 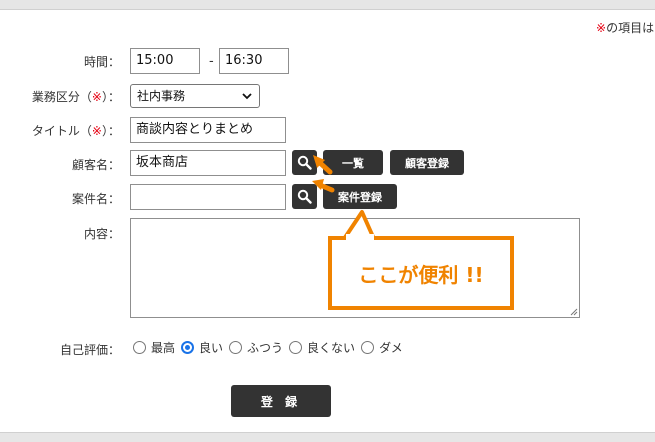 What do you see at coordinates (327, 5) in the screenshot?
I see `top-bar` at bounding box center [327, 5].